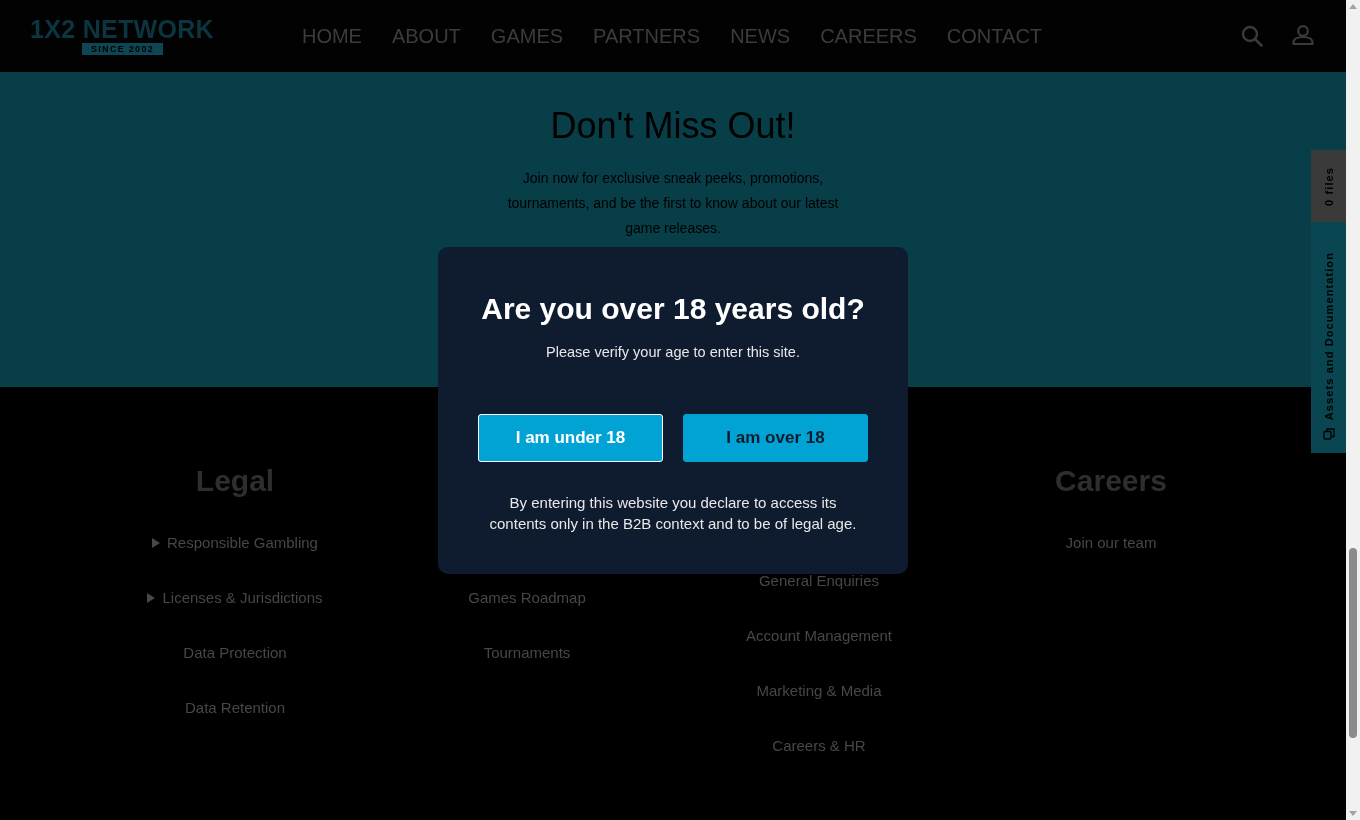 The width and height of the screenshot is (1360, 820). I want to click on footer-link: Tournaments, so click(527, 653).